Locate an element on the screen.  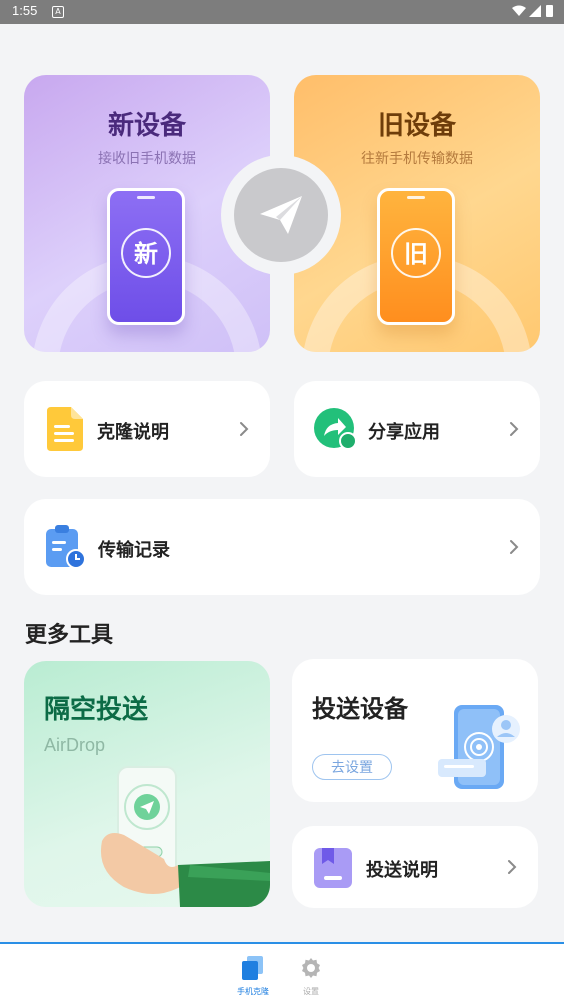
transfer-center-circle is located at coordinates (281, 215).